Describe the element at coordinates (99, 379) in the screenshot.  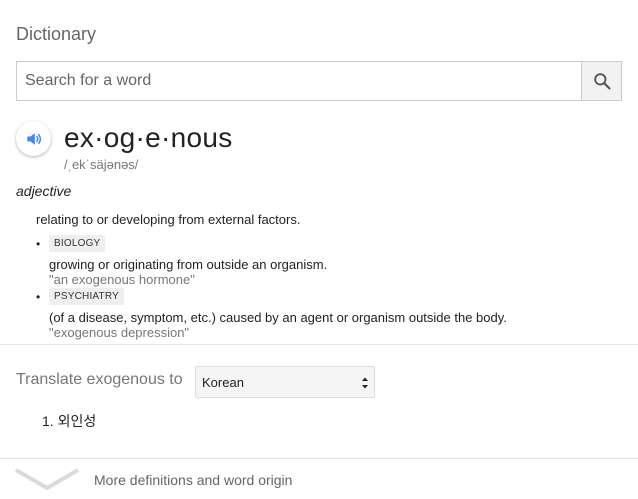
I see `translate-label: Translate exogenous to` at that location.